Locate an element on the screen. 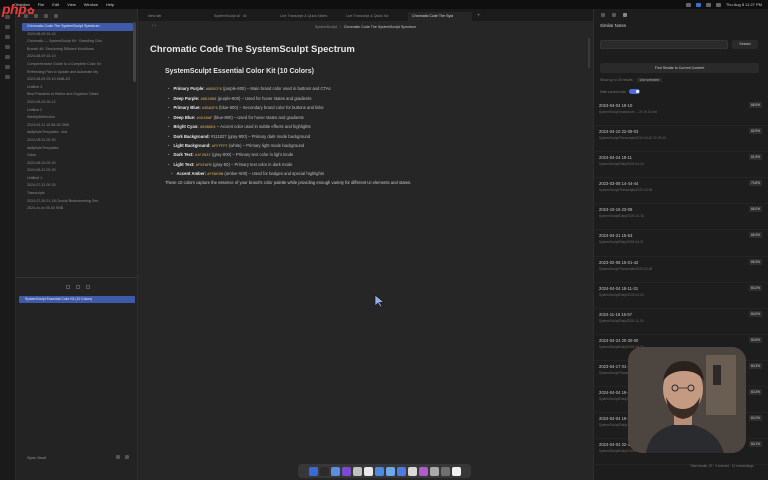 The height and width of the screenshot is (480, 768). file-item: 2024-08-04 05-12 is located at coordinates (77, 103).